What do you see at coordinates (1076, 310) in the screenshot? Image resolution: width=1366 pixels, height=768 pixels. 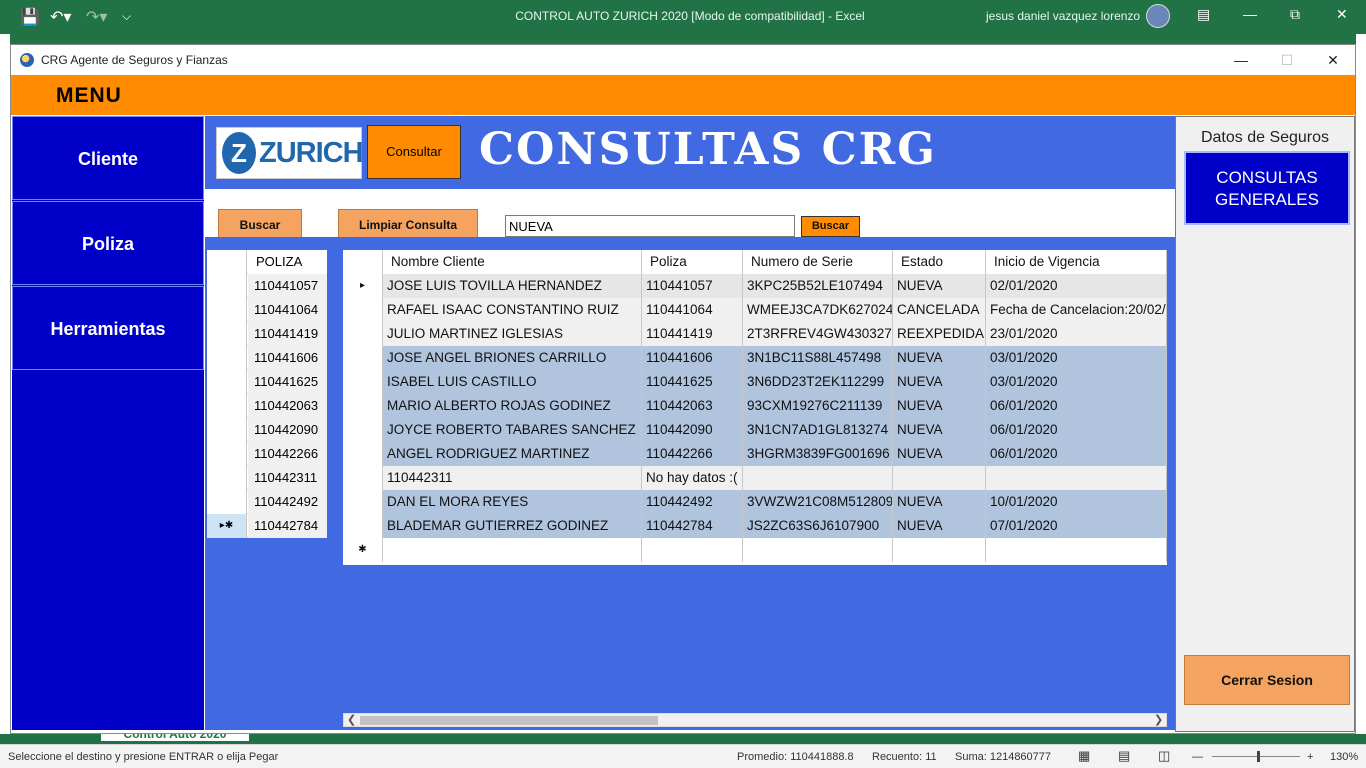 I see `inicio-cell: Fecha de Cancelacion:20/02/2020` at bounding box center [1076, 310].